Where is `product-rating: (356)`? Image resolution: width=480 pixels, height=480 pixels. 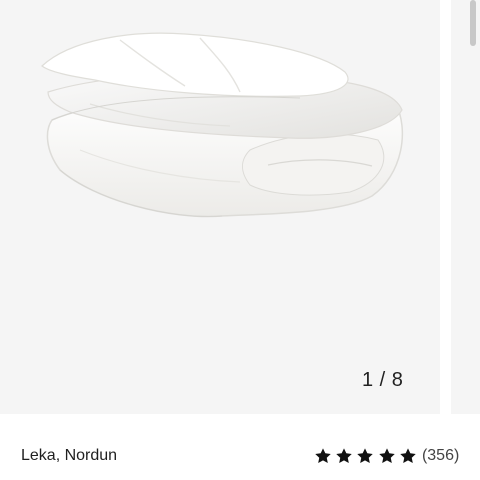 product-rating: (356) is located at coordinates (386, 456).